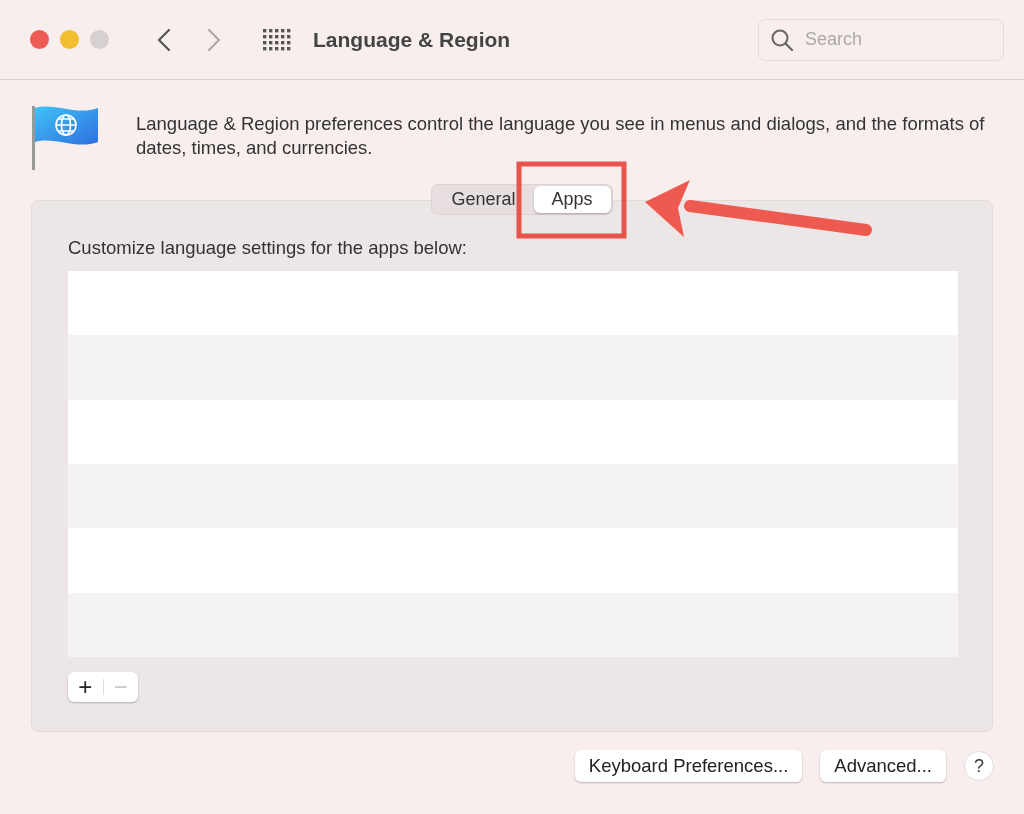  Describe the element at coordinates (561, 136) in the screenshot. I see `description-text: Language & Region preferences control the language you see in menus and dialogs, and the formats of dates, times, and currencies.` at that location.